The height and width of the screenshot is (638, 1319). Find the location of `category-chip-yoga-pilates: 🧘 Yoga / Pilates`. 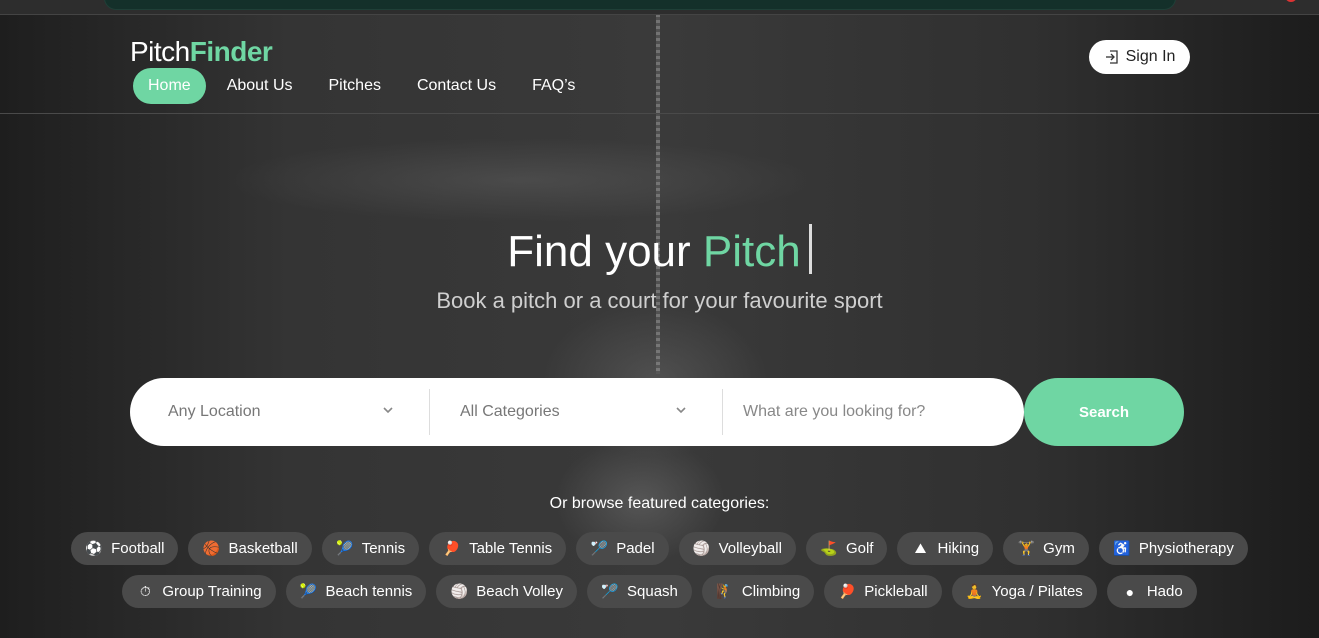

category-chip-yoga-pilates: 🧘 Yoga / Pilates is located at coordinates (1024, 591).